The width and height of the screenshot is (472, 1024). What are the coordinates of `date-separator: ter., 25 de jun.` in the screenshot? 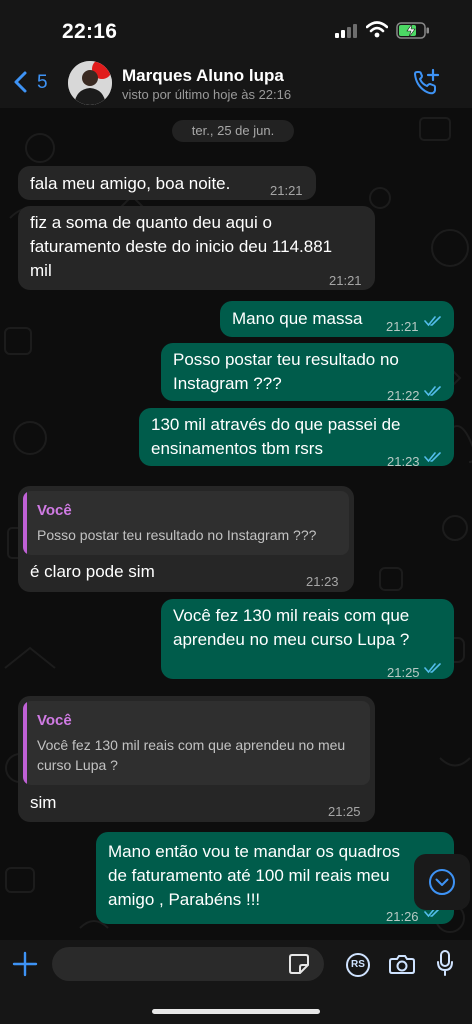 It's located at (233, 131).